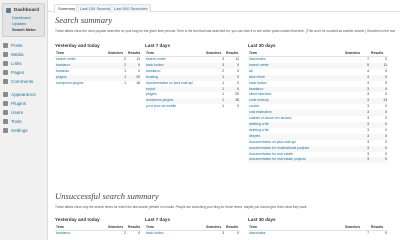 The height and width of the screenshot is (240, 400). I want to click on search-term-link: client interview, so click(260, 94).